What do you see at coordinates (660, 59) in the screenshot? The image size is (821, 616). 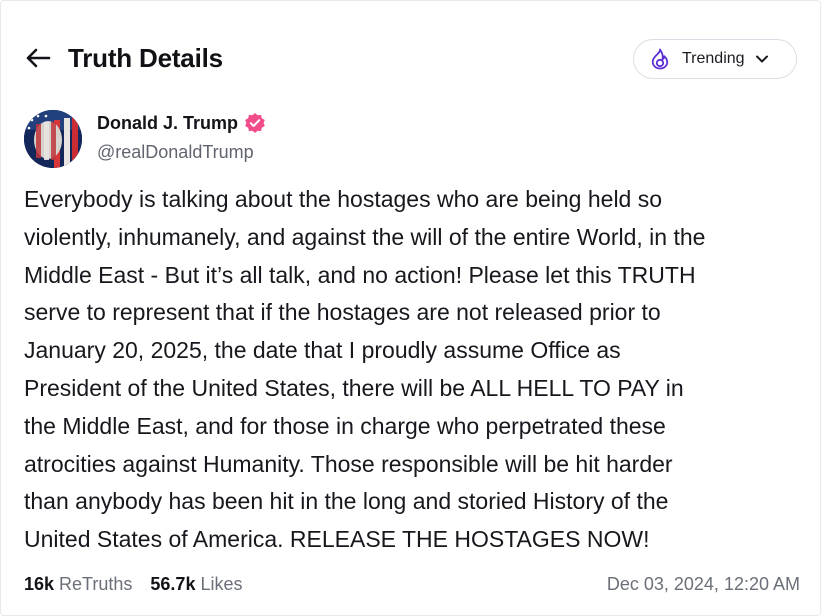 I see `flame-icon` at bounding box center [660, 59].